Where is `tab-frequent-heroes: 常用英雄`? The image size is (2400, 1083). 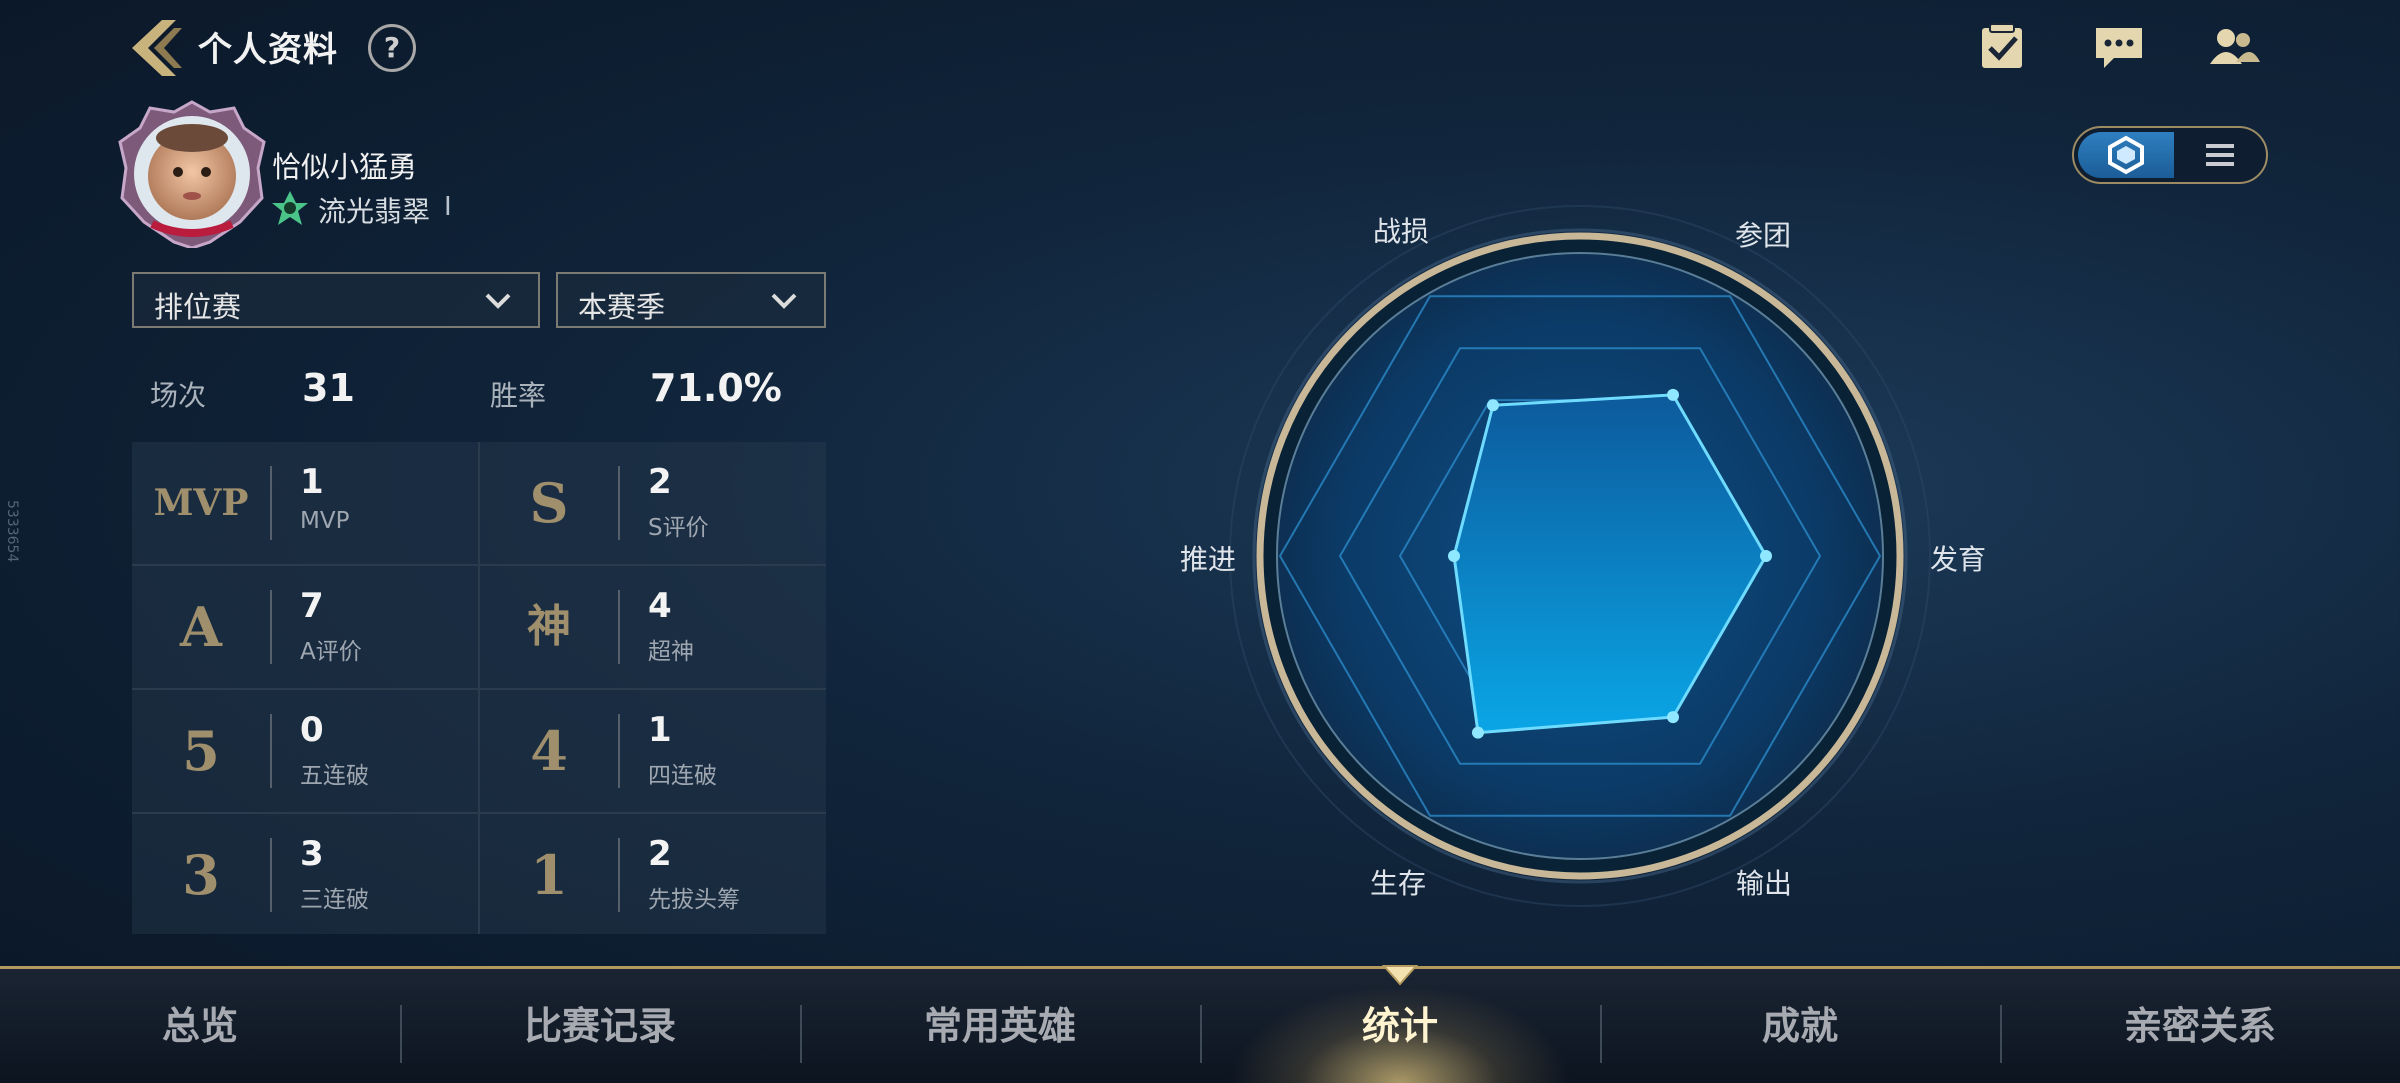
tab-frequent-heroes: 常用英雄 is located at coordinates (1000, 1026).